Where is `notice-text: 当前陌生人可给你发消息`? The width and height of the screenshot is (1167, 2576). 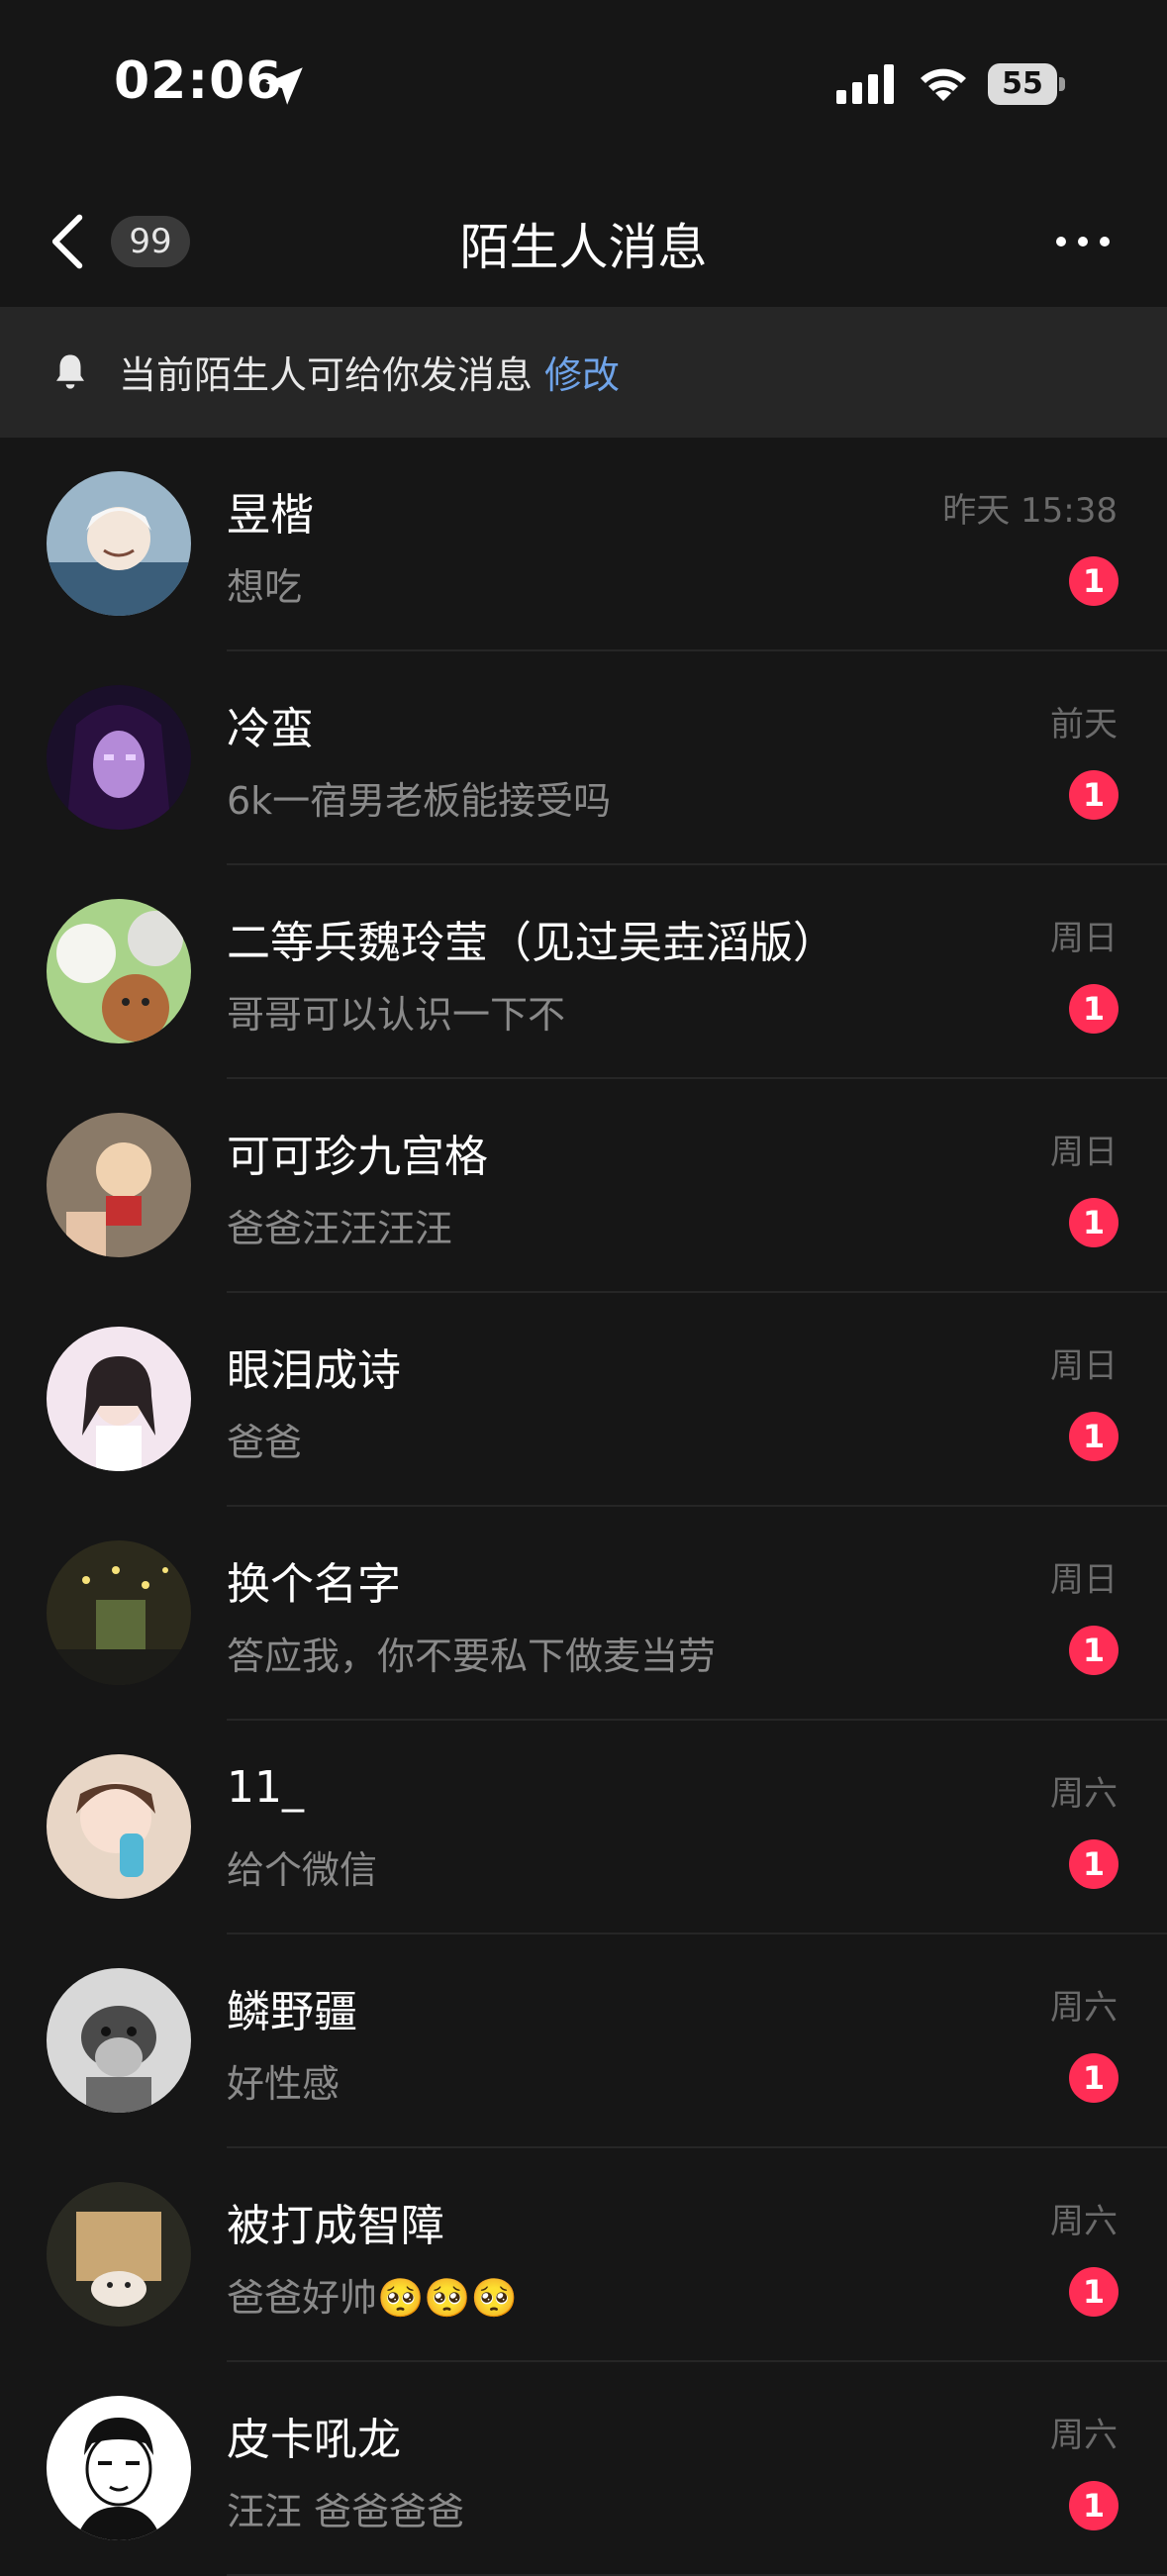 notice-text: 当前陌生人可给你发消息 is located at coordinates (327, 375).